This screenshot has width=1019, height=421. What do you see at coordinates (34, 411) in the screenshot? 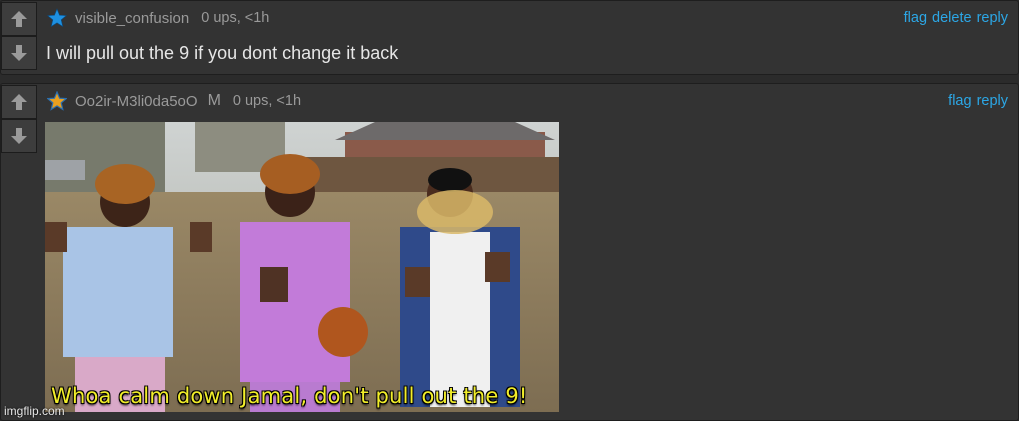
I see `imgflip-watermark: imgflip.com` at bounding box center [34, 411].